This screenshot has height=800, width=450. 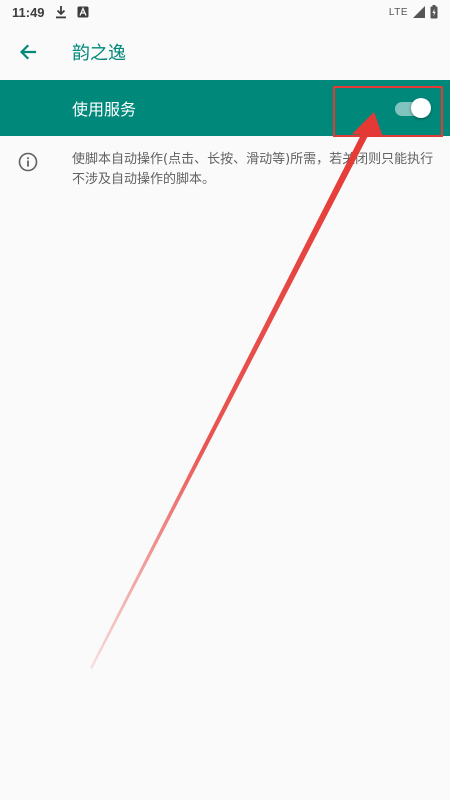 I want to click on status-right: LTE, so click(x=413, y=12).